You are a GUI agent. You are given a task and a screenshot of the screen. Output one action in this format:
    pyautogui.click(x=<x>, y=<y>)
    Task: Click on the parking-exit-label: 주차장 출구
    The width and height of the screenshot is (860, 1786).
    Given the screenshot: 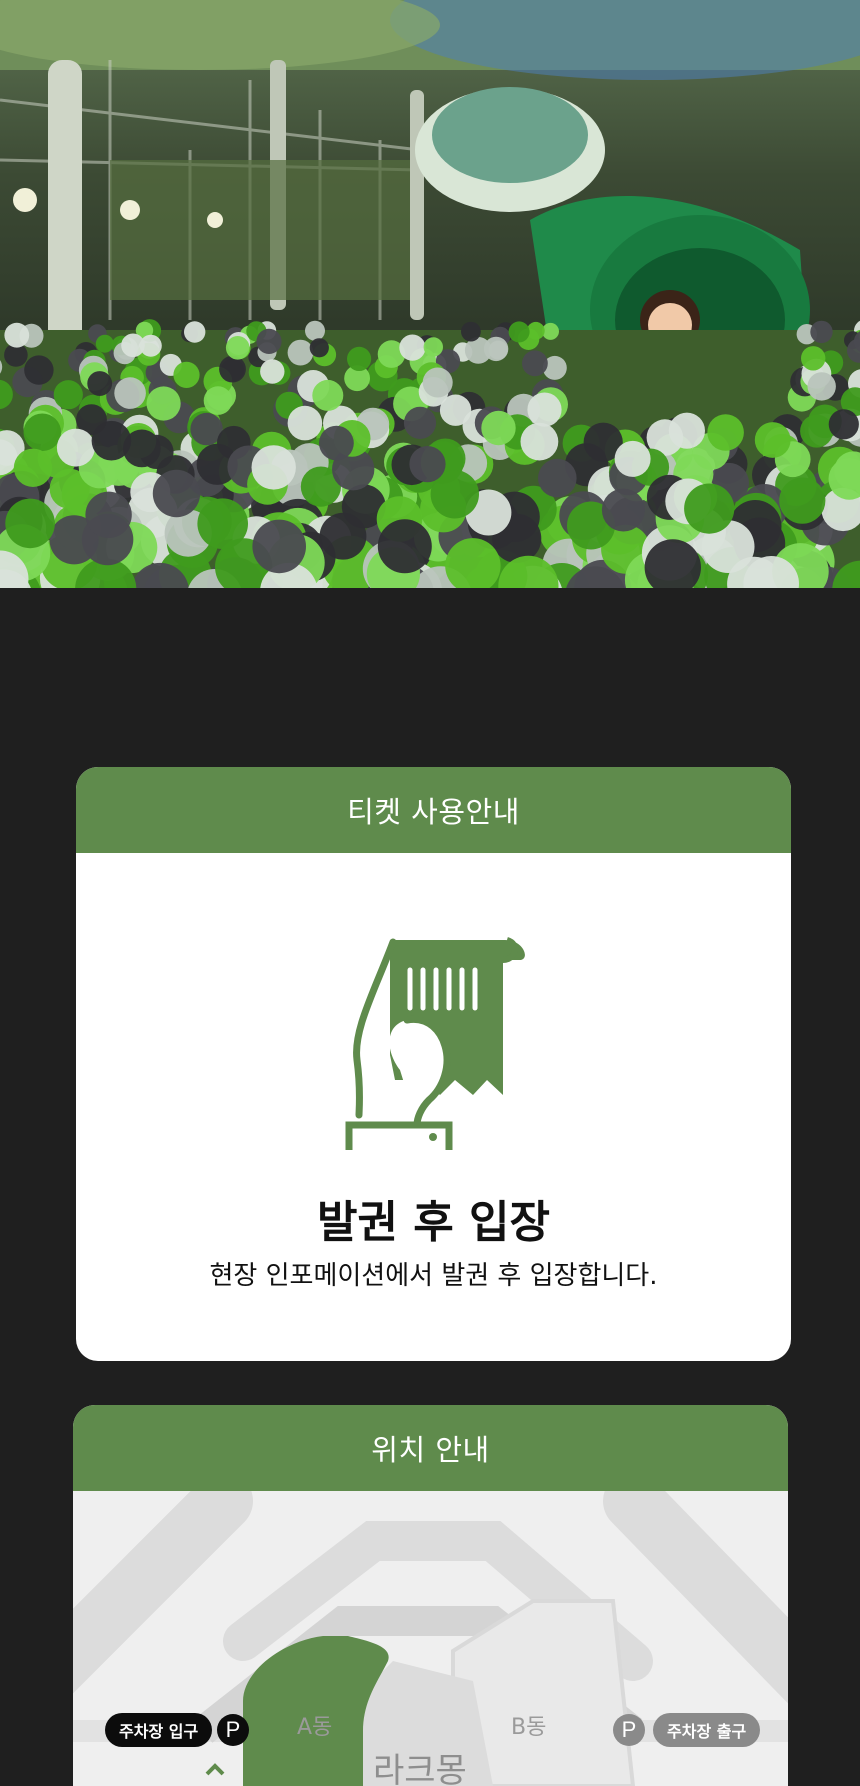 What is the action you would take?
    pyautogui.click(x=707, y=1730)
    